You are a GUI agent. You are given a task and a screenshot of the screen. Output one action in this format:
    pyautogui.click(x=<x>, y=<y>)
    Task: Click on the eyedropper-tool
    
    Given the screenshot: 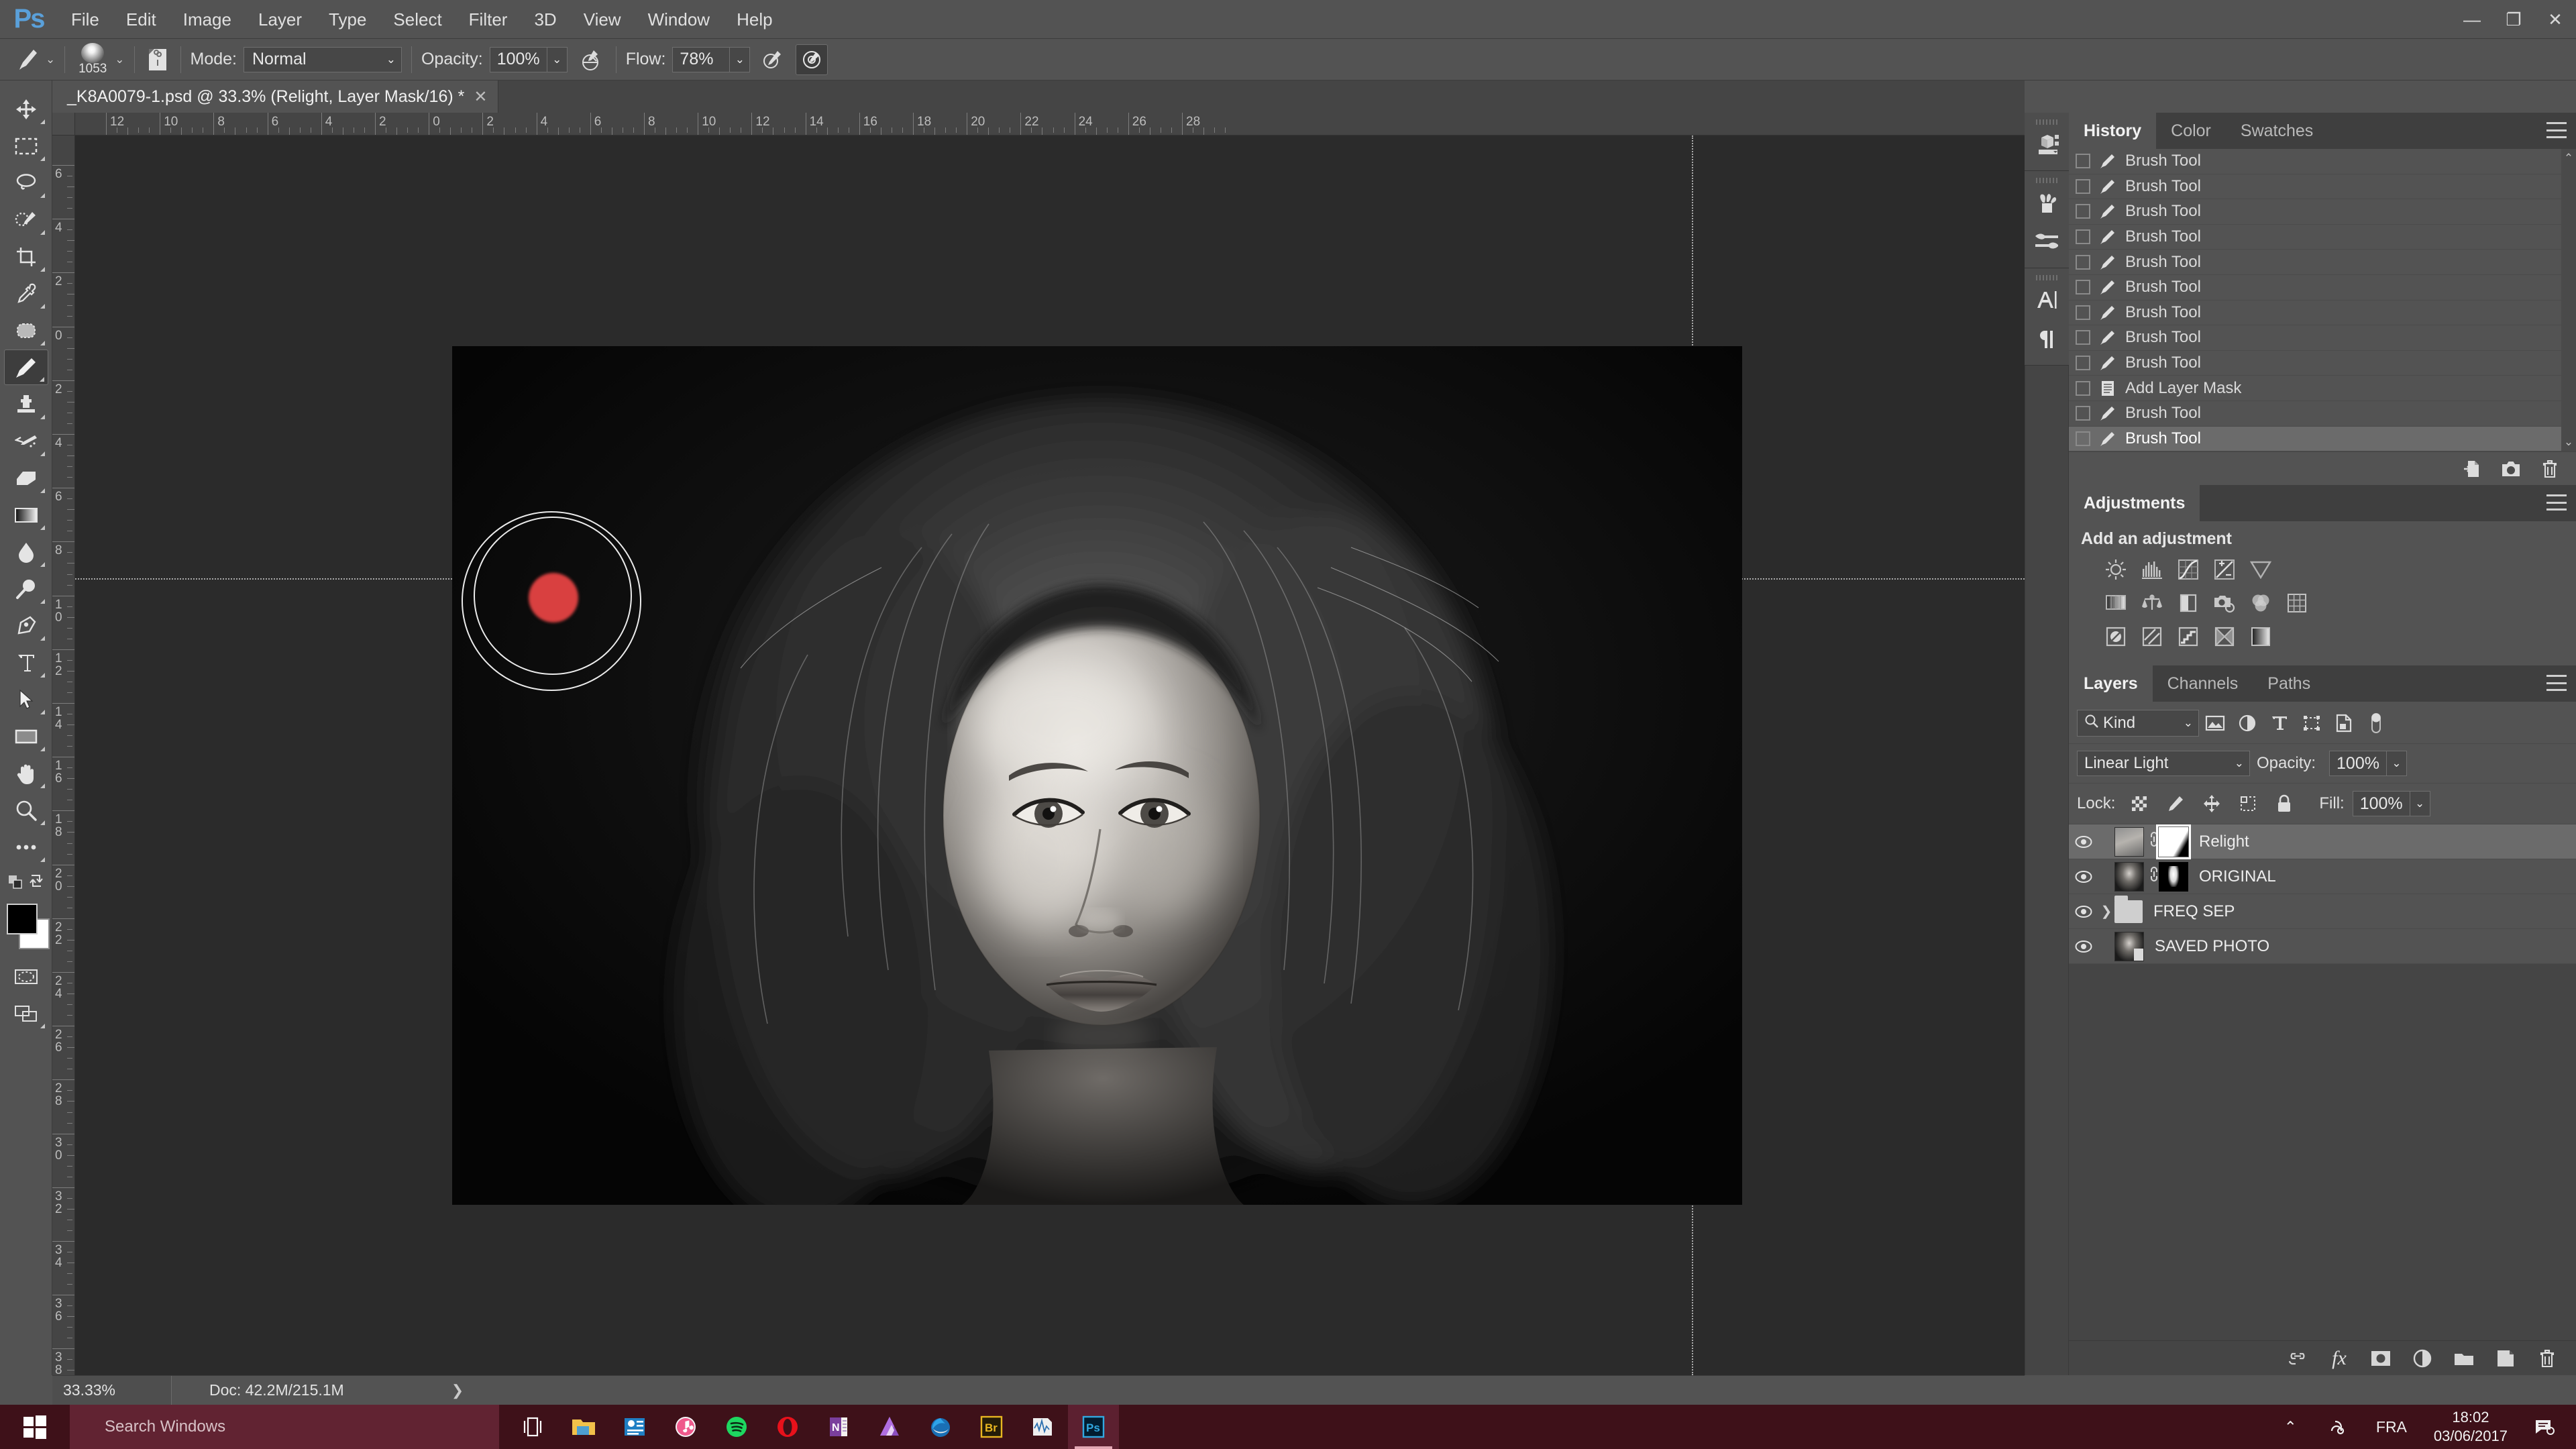 What is the action you would take?
    pyautogui.click(x=26, y=293)
    